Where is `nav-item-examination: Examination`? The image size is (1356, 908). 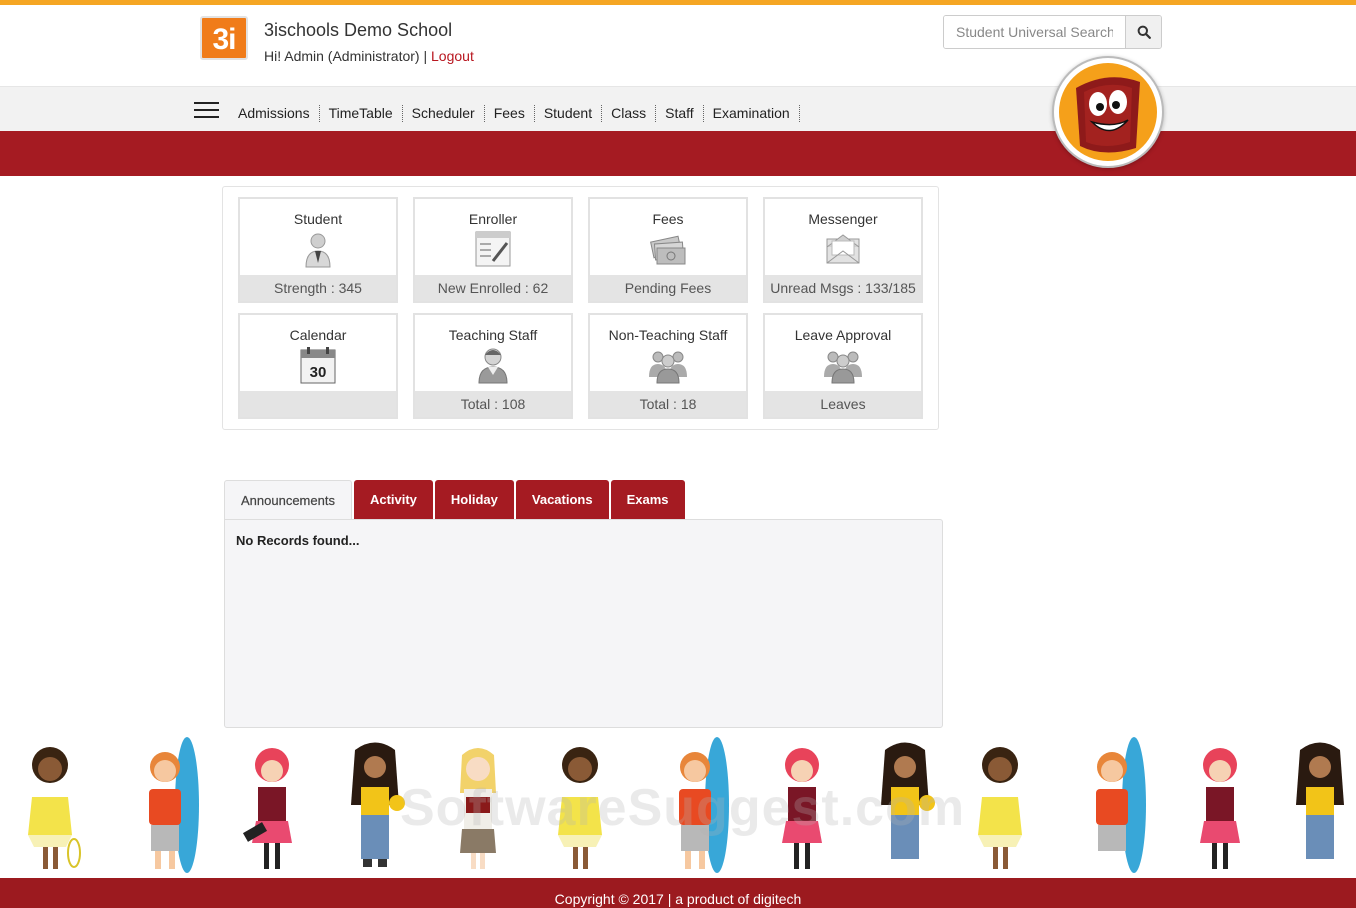
nav-item-examination: Examination is located at coordinates (752, 113).